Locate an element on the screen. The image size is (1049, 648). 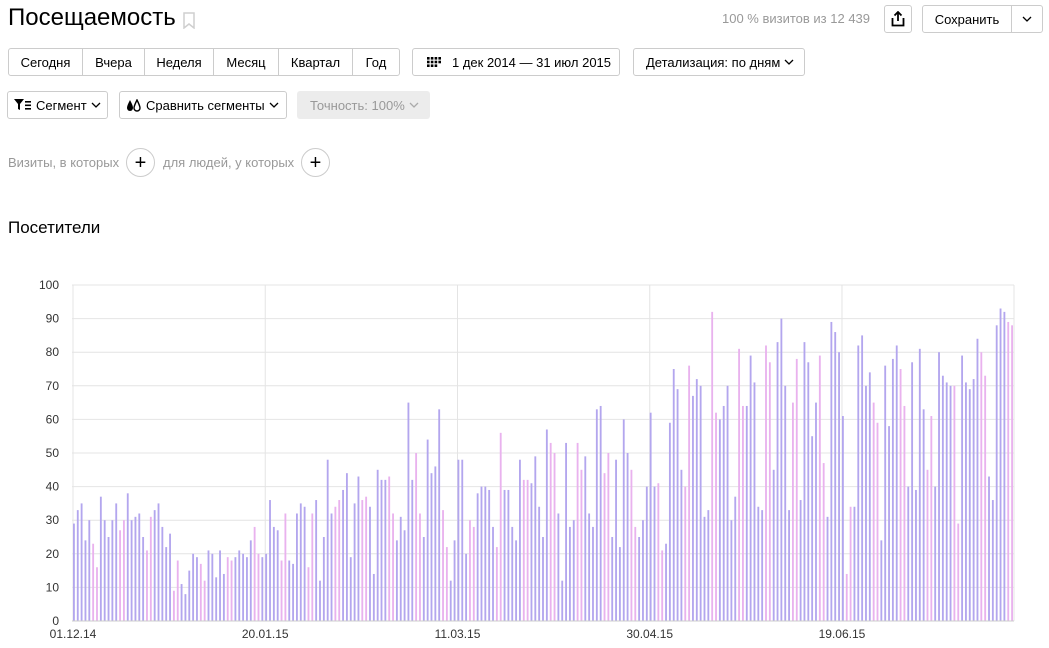
bookmark-icon is located at coordinates (189, 20).